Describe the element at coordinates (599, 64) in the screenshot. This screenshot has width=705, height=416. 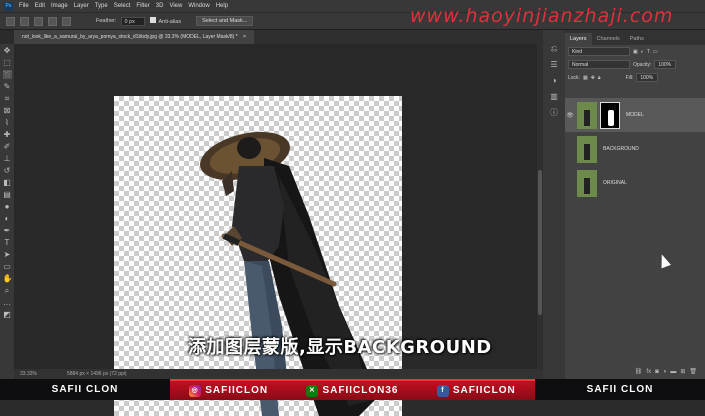
I see `blend-mode-dropdown: Normal` at that location.